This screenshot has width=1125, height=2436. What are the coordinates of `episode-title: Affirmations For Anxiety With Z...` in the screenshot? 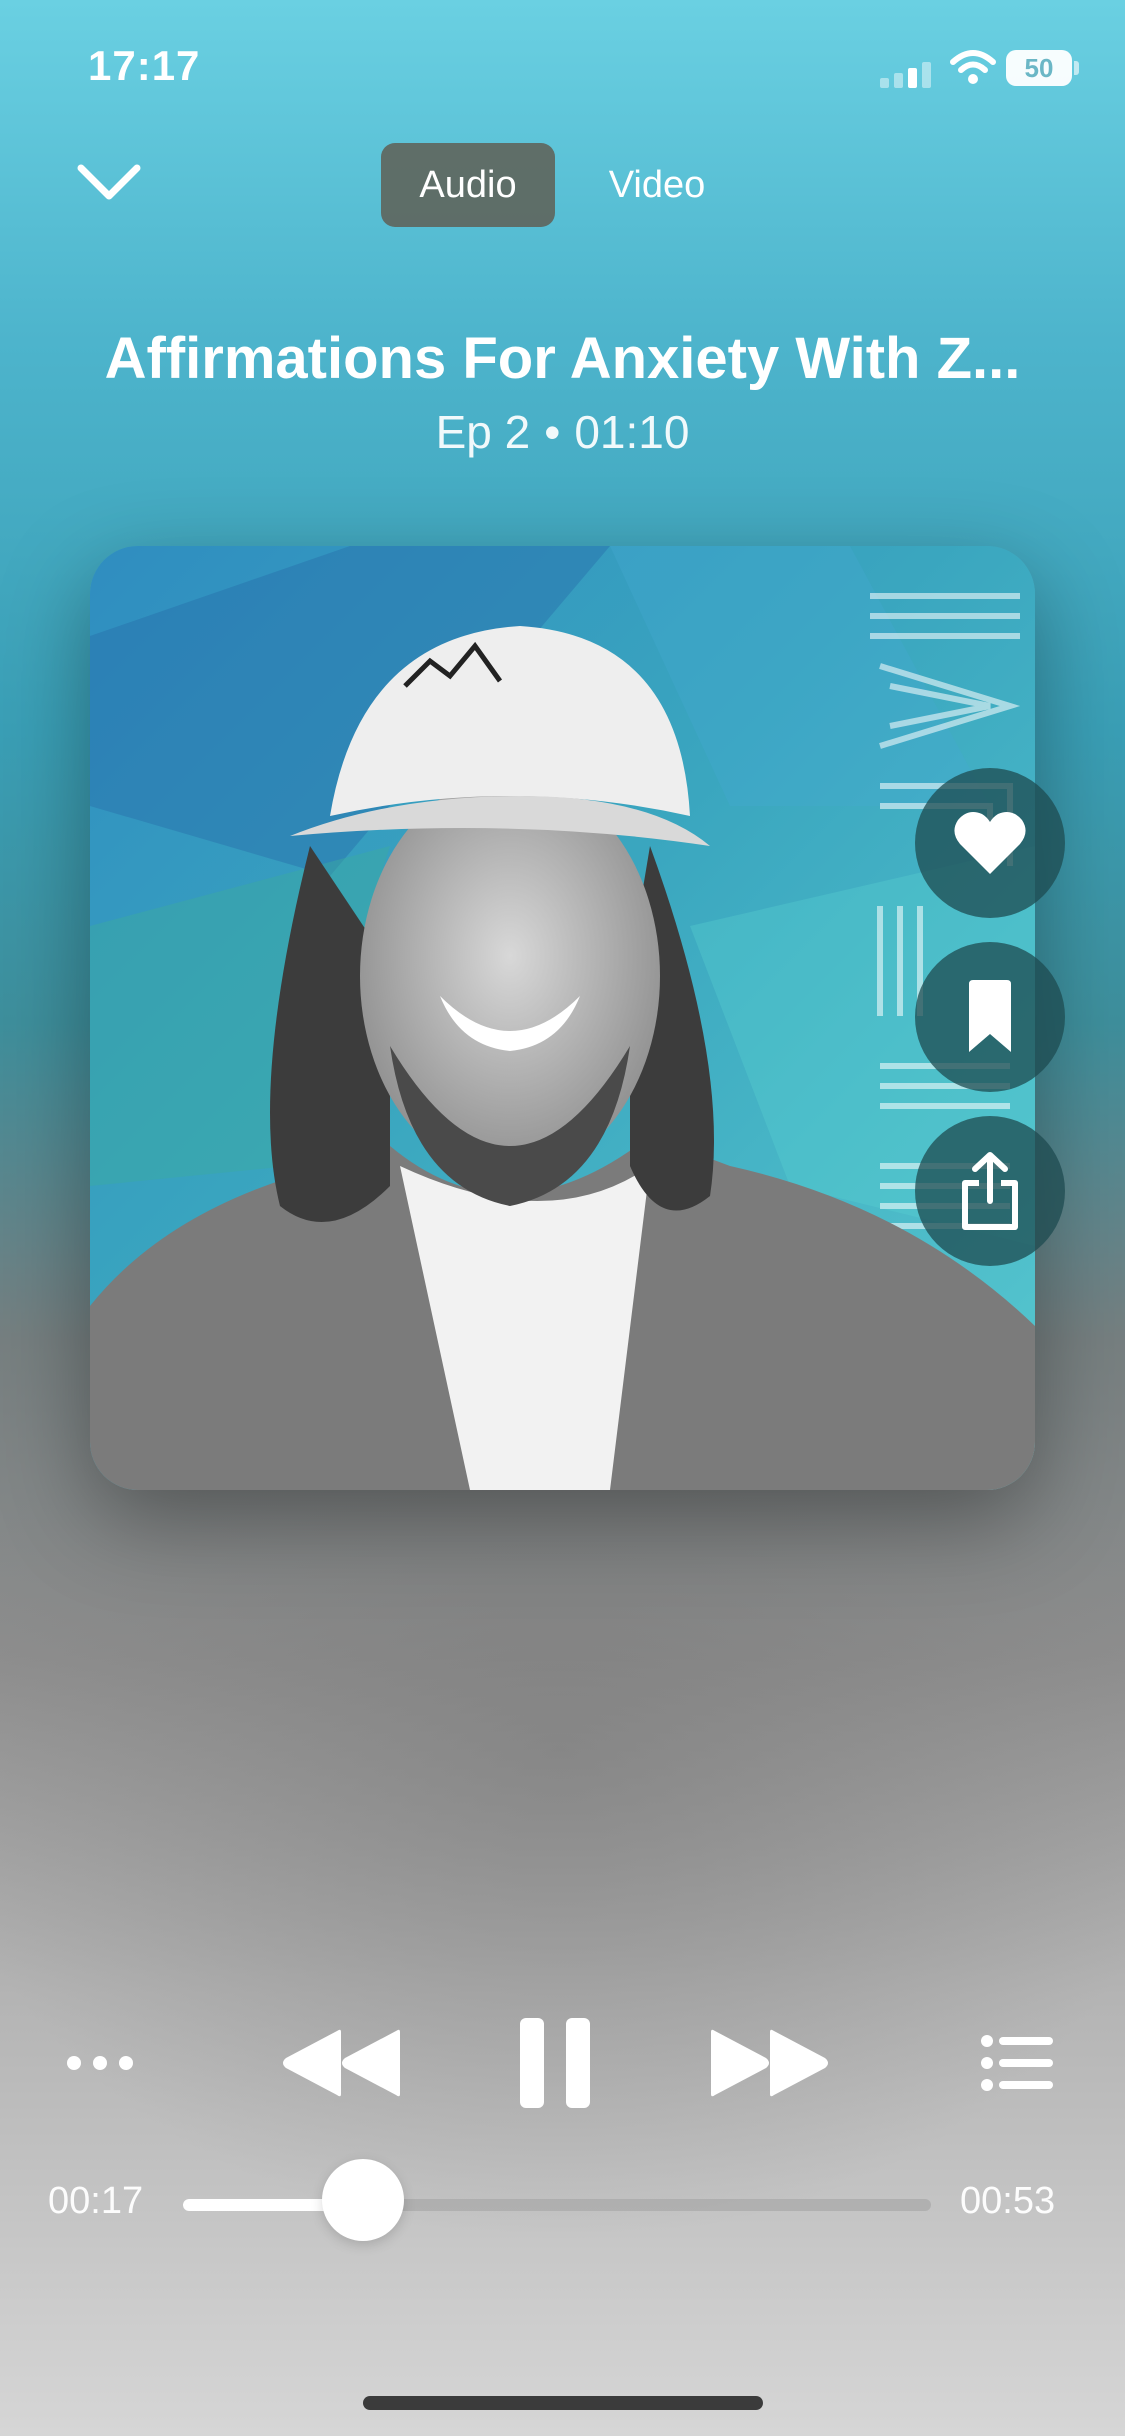 It's located at (562, 358).